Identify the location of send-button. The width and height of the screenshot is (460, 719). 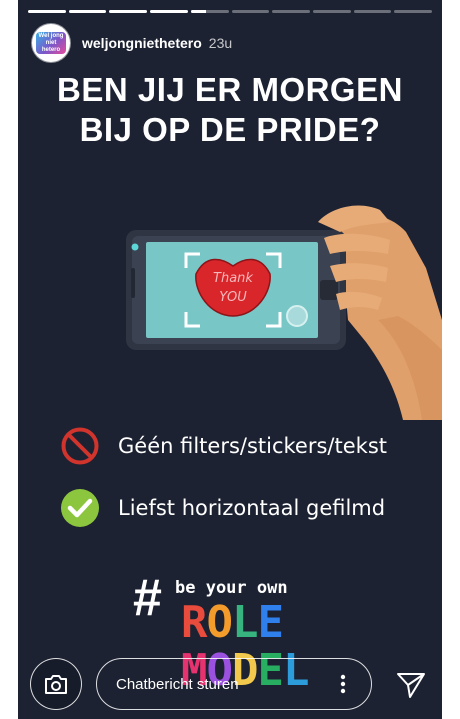
(411, 685).